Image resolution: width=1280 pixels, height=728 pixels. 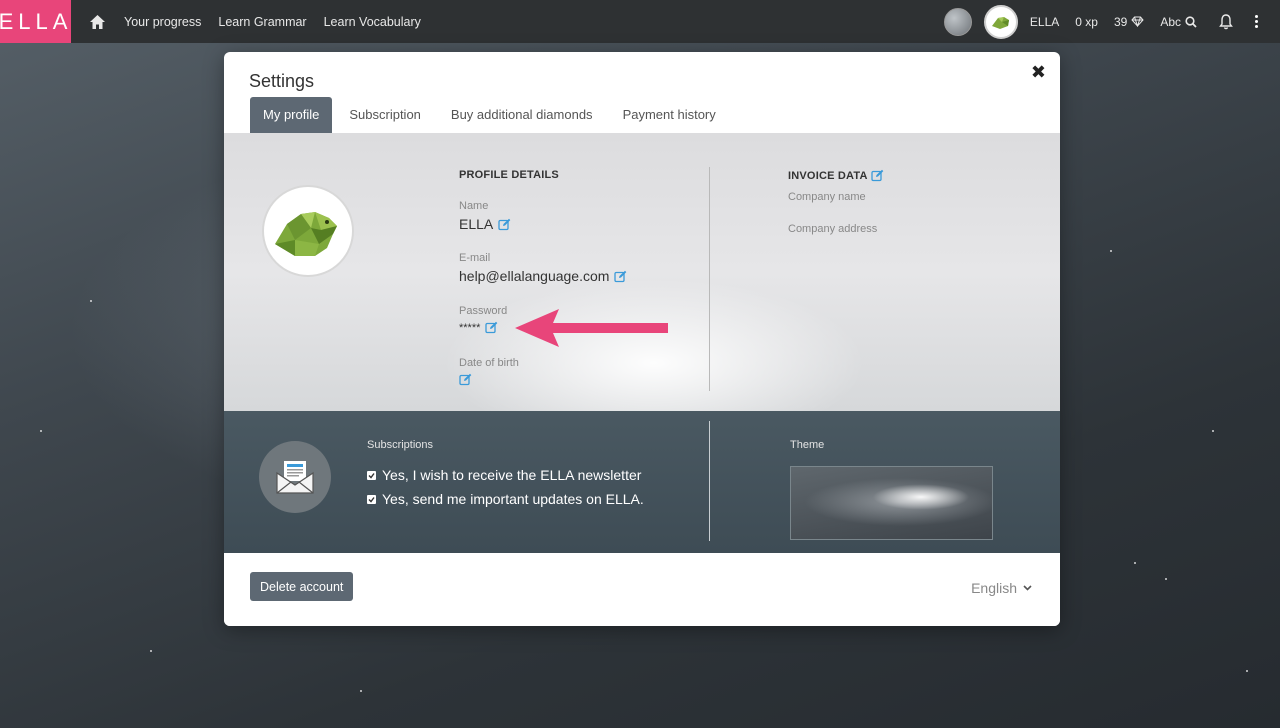 What do you see at coordinates (489, 363) in the screenshot?
I see `dob-label: Date of birth` at bounding box center [489, 363].